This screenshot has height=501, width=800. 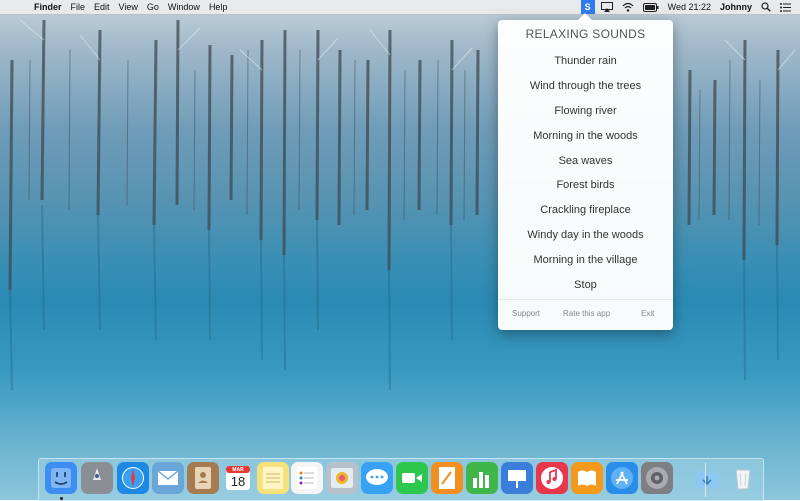 What do you see at coordinates (48, 7) in the screenshot?
I see `menu-app-name: Finder` at bounding box center [48, 7].